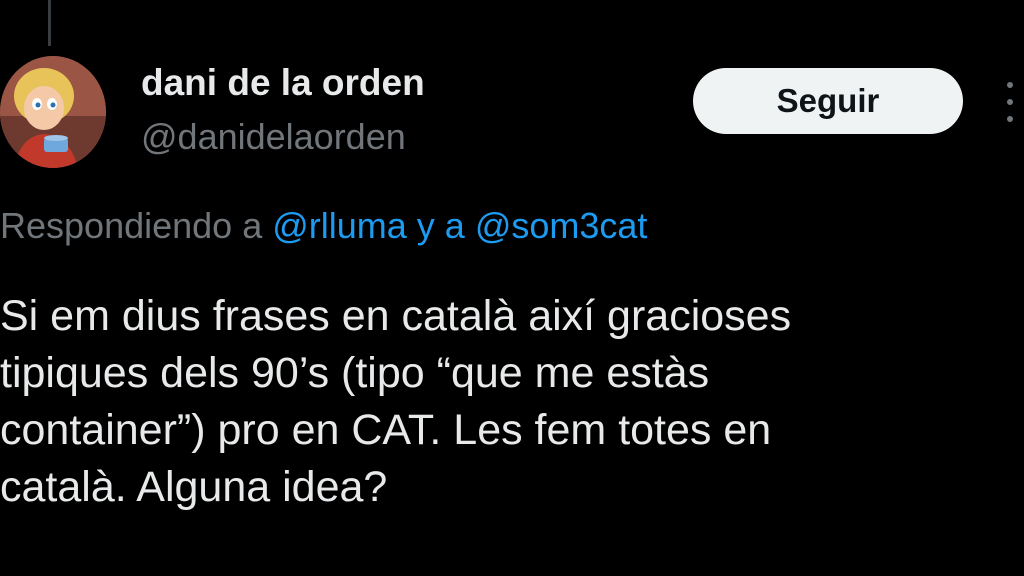 The width and height of the screenshot is (1024, 576). What do you see at coordinates (828, 101) in the screenshot?
I see `follow-button: Seguir` at bounding box center [828, 101].